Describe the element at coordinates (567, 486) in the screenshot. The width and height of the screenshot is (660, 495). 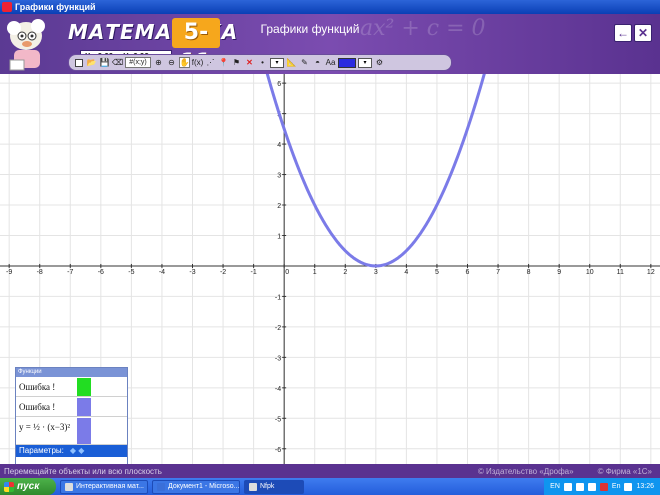
I see `help-icon` at that location.